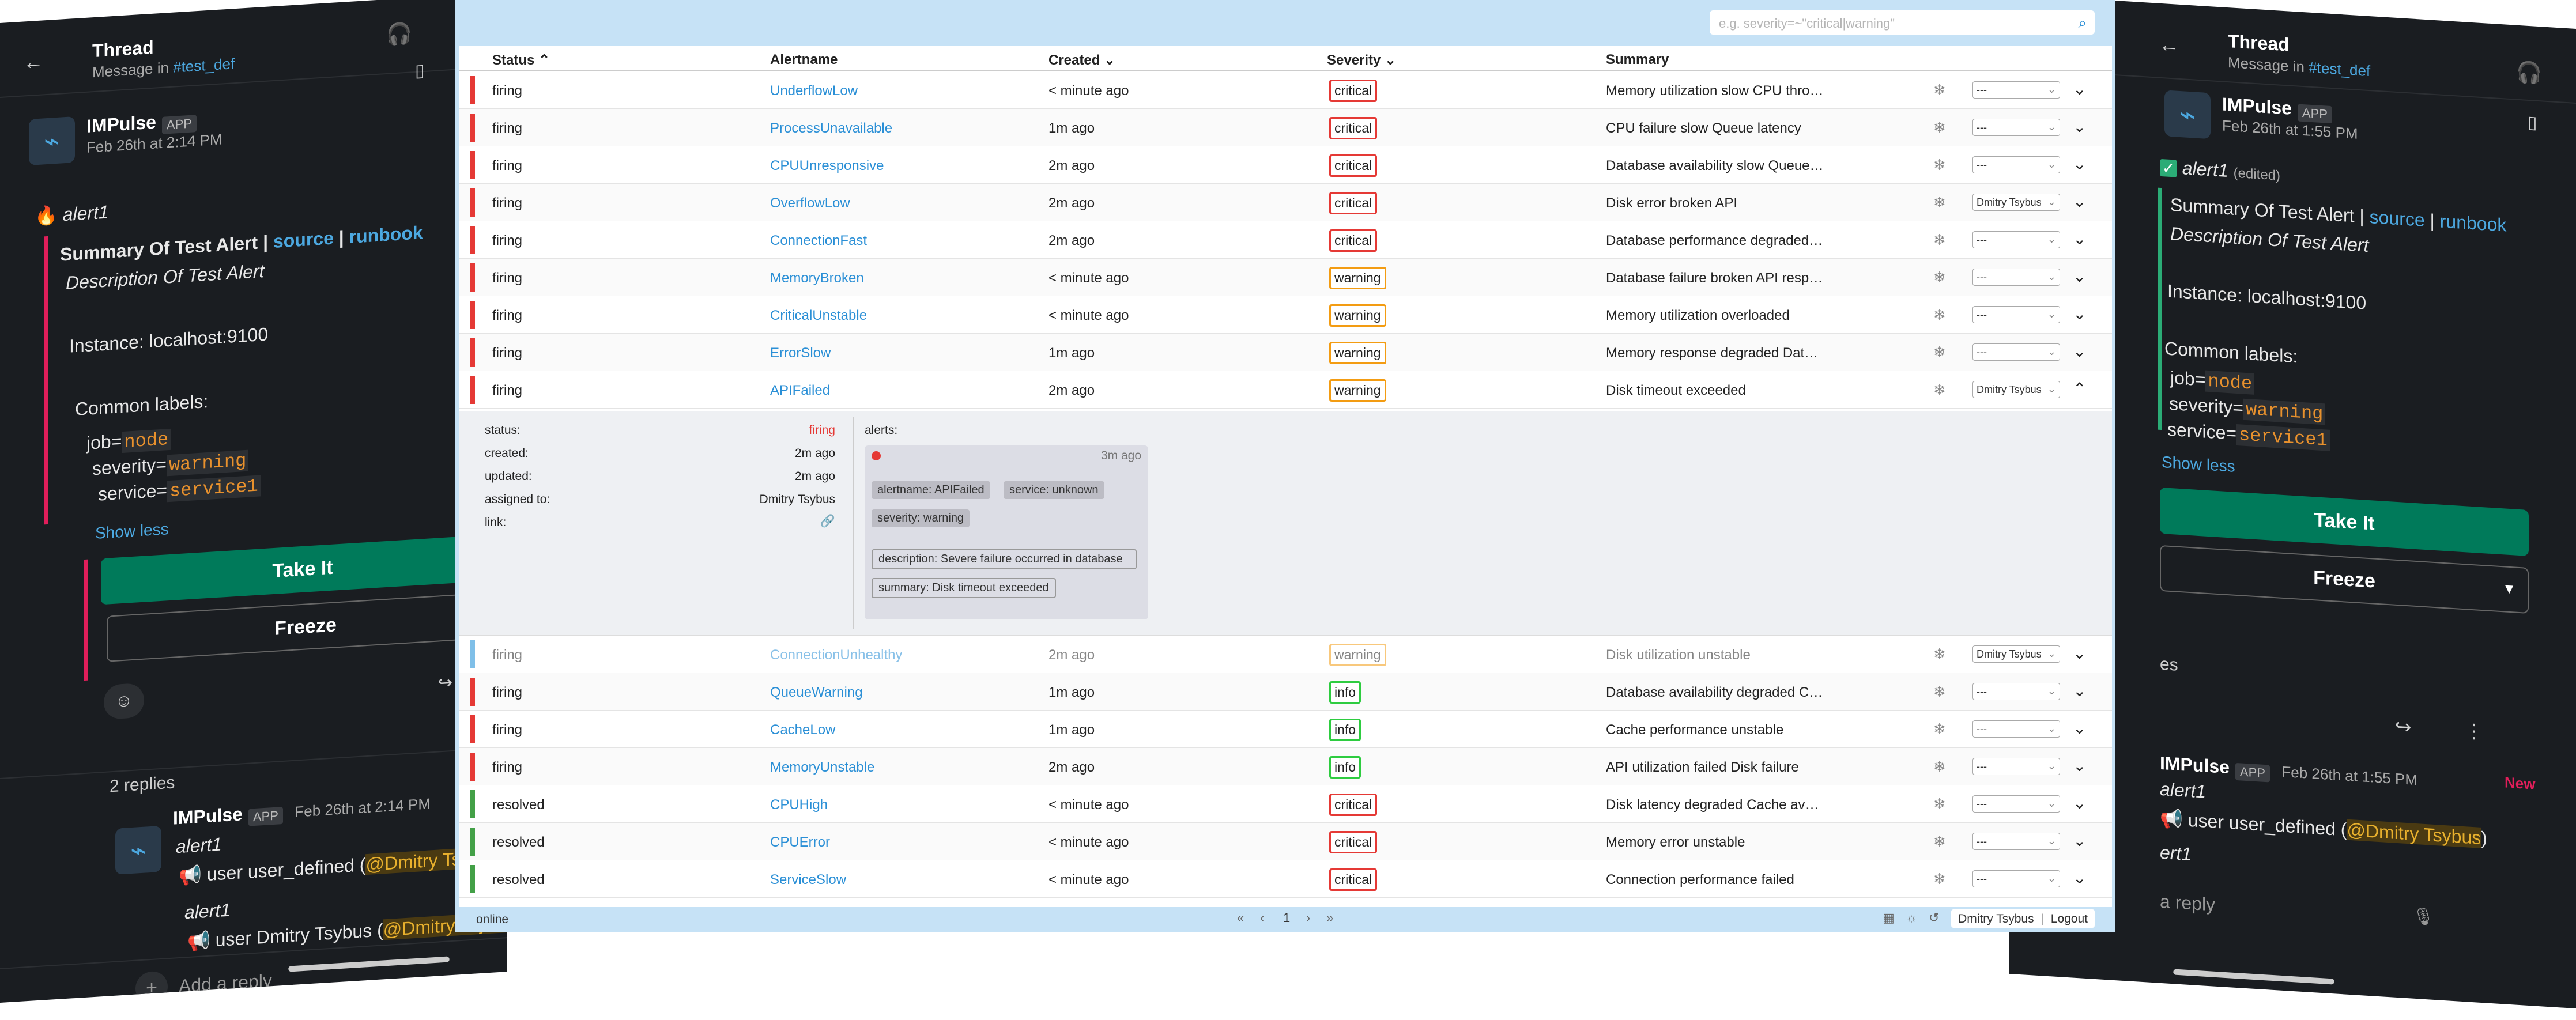 The image size is (2576, 1020). What do you see at coordinates (2069, 919) in the screenshot?
I see `logout-button: Logout` at bounding box center [2069, 919].